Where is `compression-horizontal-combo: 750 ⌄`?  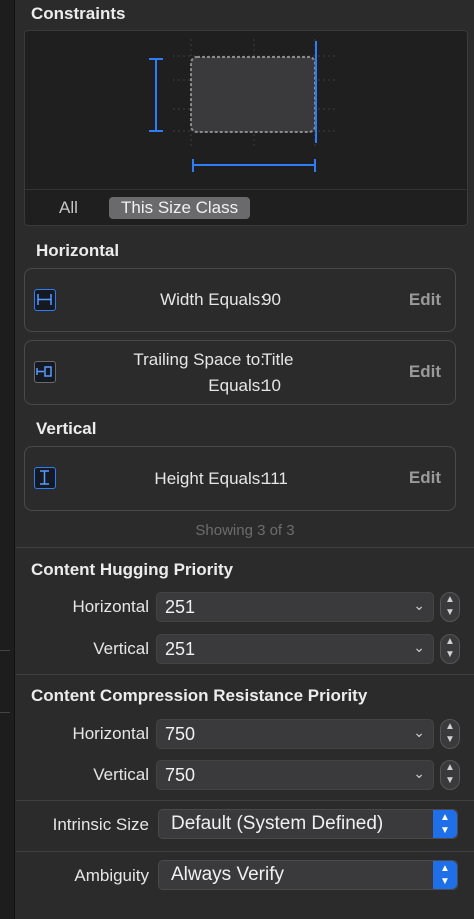
compression-horizontal-combo: 750 ⌄ is located at coordinates (295, 734).